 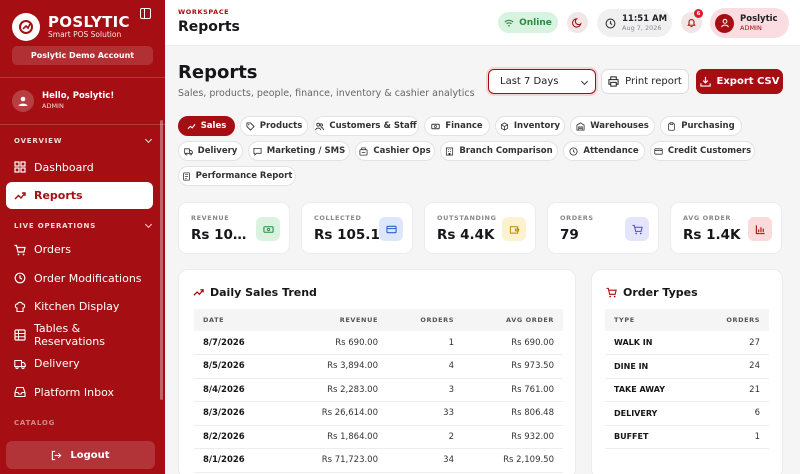 I want to click on export-csv-button: Export CSV, so click(x=739, y=81).